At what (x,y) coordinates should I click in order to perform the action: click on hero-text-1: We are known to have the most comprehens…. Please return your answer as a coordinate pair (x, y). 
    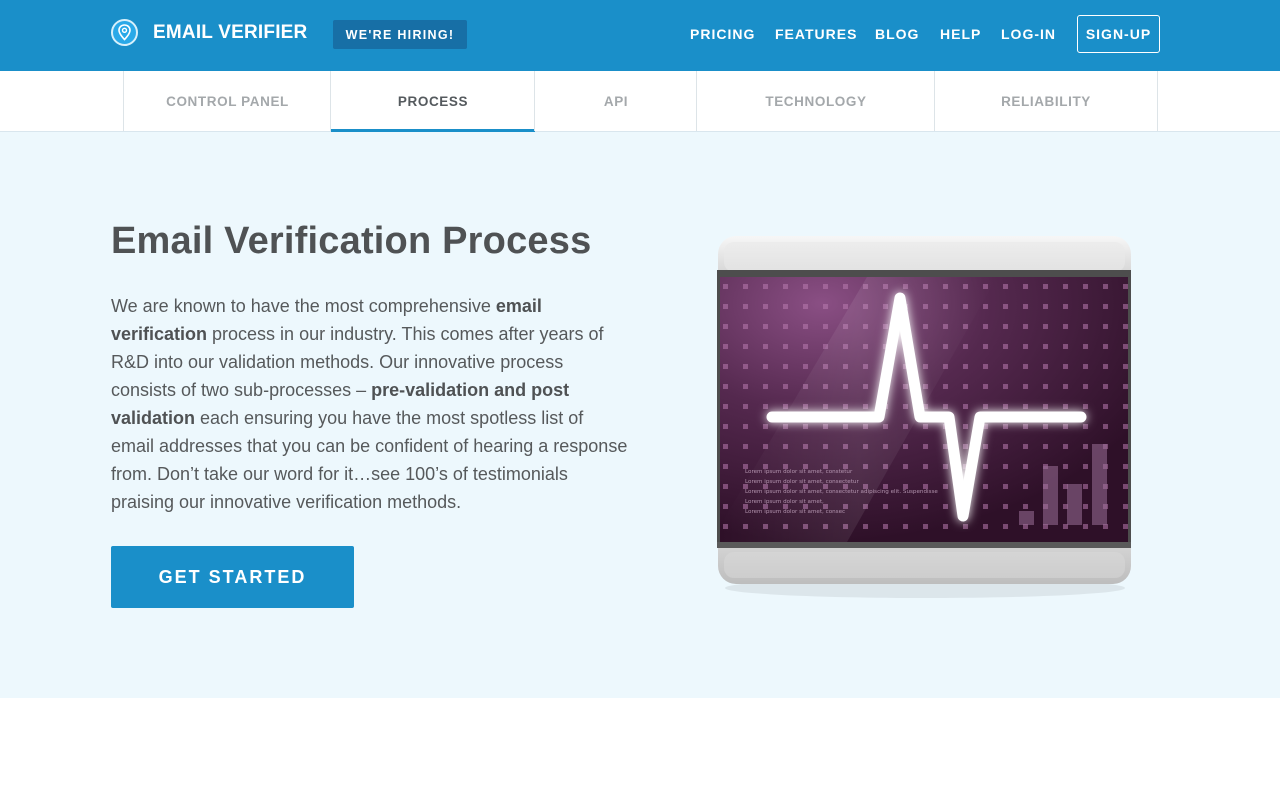
    Looking at the image, I should click on (303, 306).